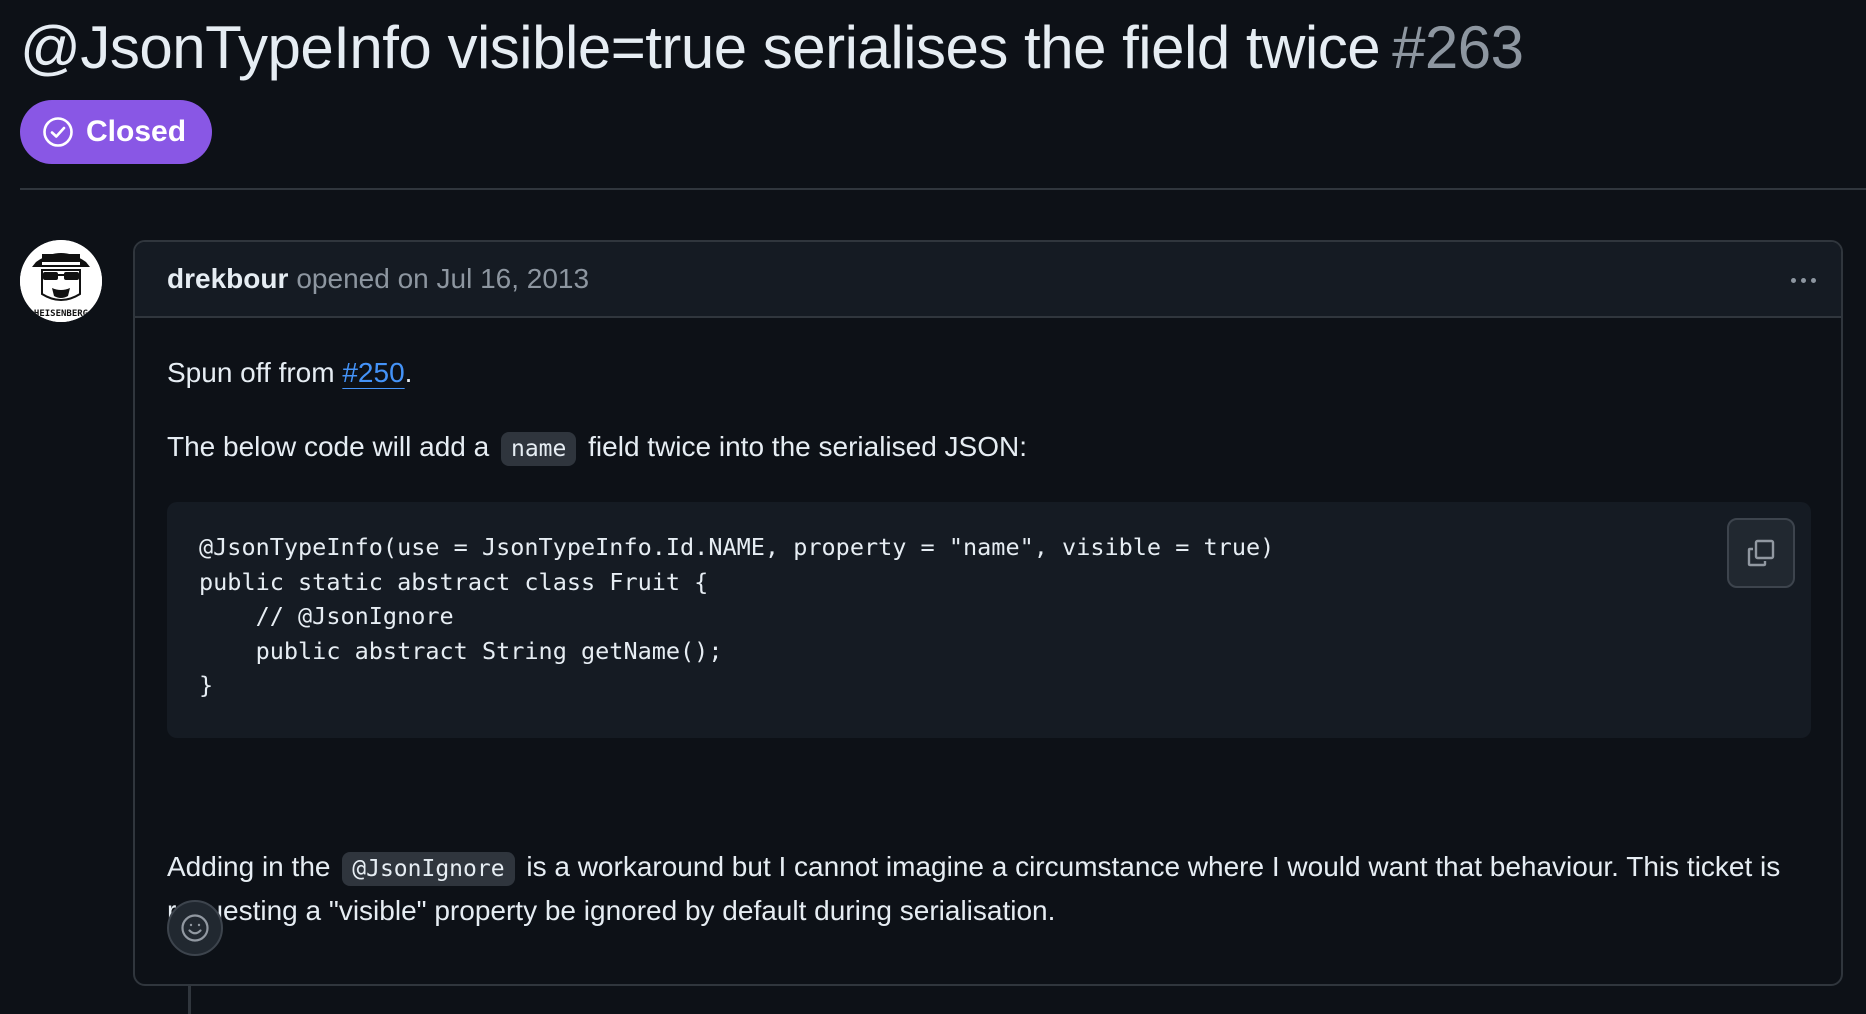  What do you see at coordinates (1793, 280) in the screenshot?
I see `kebab-horizontal-icon` at bounding box center [1793, 280].